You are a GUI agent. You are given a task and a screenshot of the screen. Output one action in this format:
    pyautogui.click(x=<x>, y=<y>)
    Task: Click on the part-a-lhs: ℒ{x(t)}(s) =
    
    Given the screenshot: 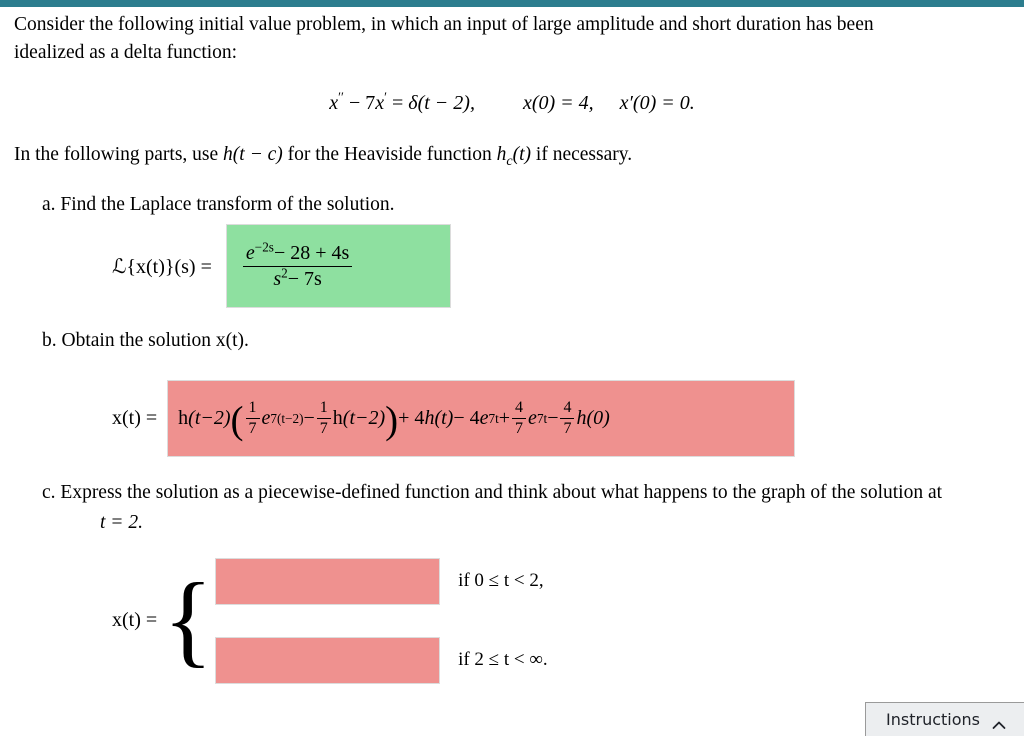 What is the action you would take?
    pyautogui.click(x=162, y=266)
    